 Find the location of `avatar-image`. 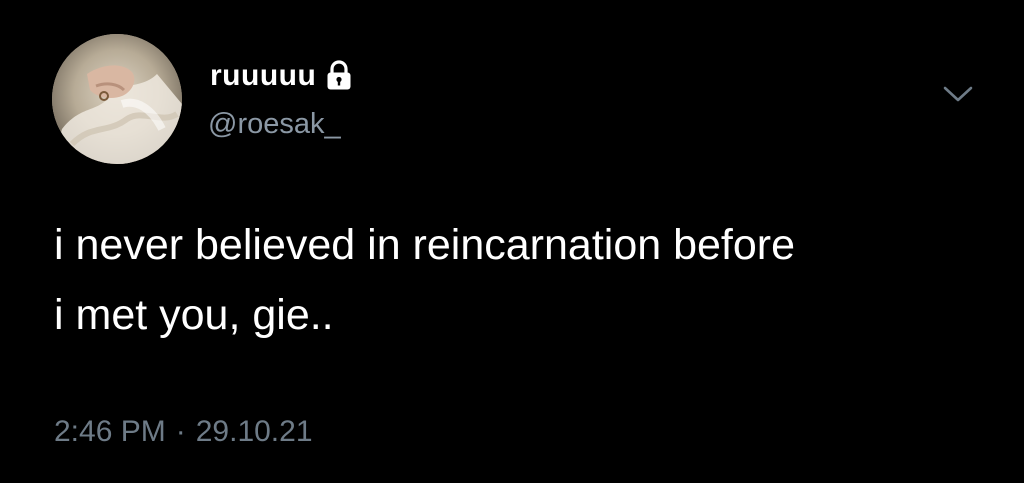

avatar-image is located at coordinates (117, 99).